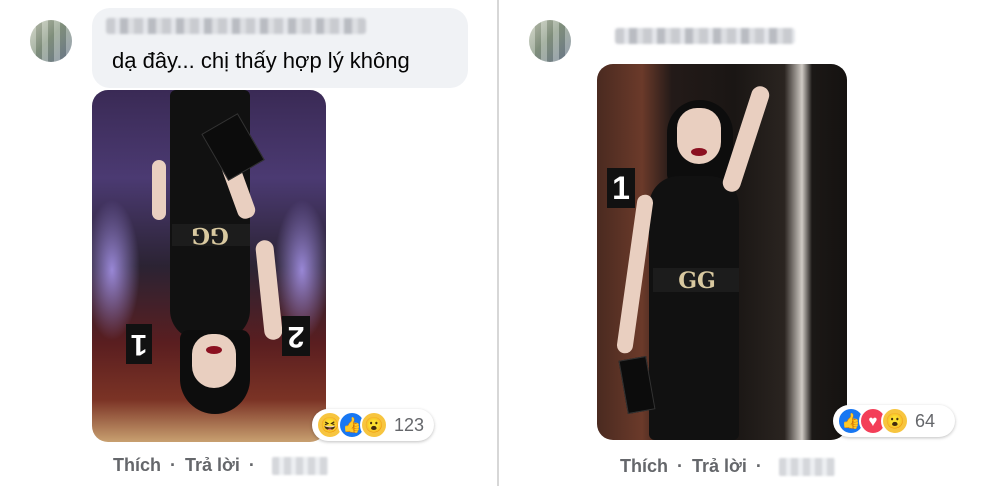 The width and height of the screenshot is (989, 486). I want to click on photo-face, so click(214, 361).